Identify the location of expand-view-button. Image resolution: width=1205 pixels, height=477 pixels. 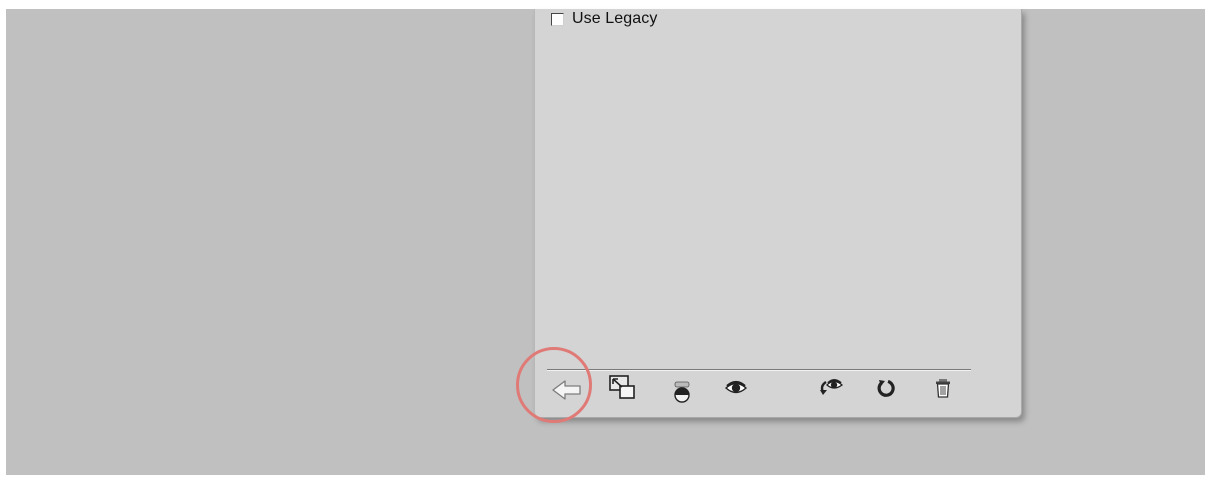
(623, 388).